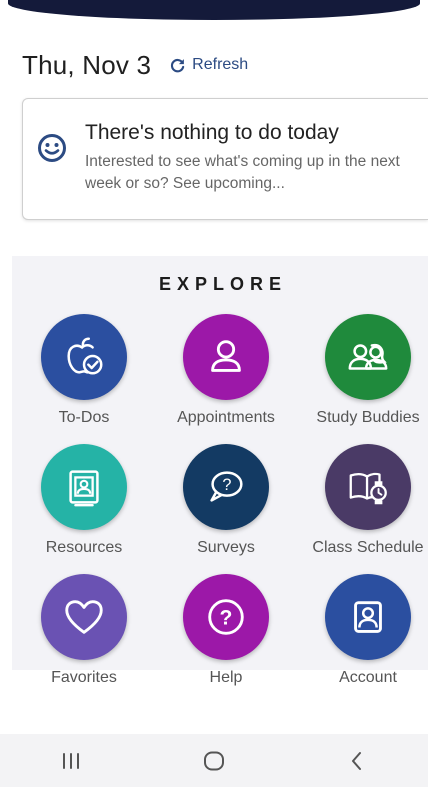 The image size is (428, 787). I want to click on tile-account: Account, so click(363, 630).